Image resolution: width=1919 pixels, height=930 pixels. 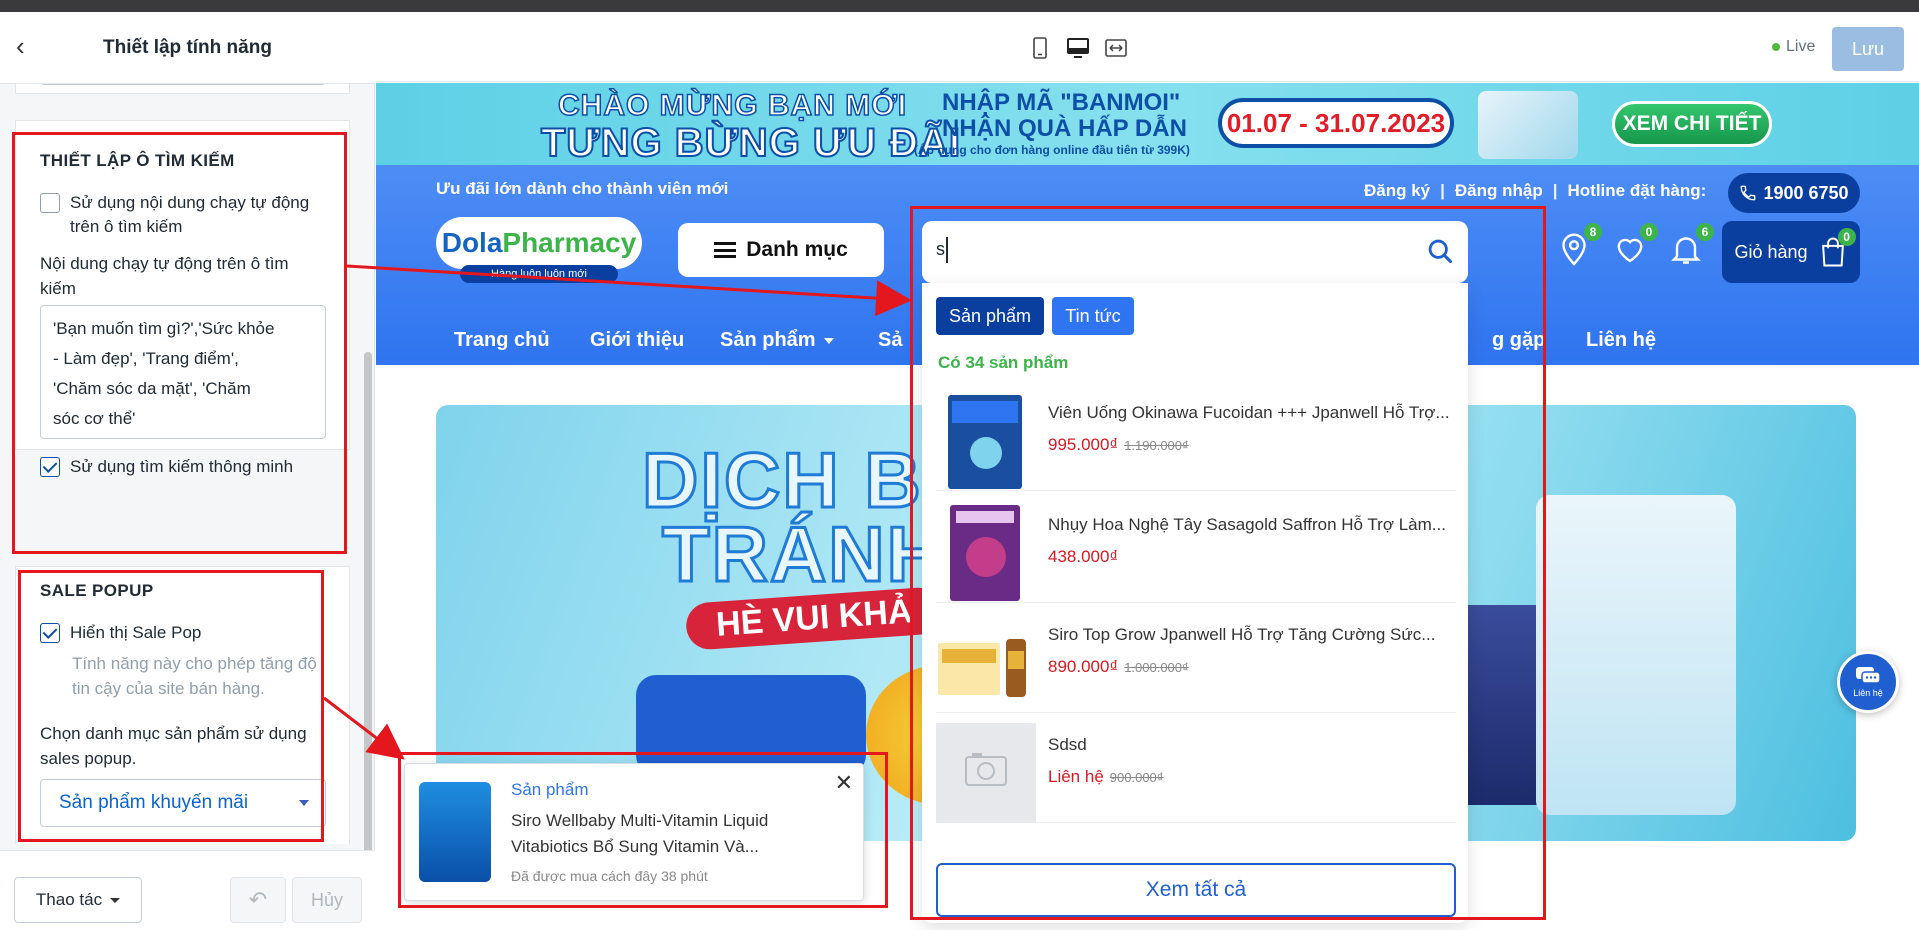 What do you see at coordinates (164, 263) in the screenshot?
I see `auto-text-label-line1: Nội dung chạy tự động trên ô tìm` at bounding box center [164, 263].